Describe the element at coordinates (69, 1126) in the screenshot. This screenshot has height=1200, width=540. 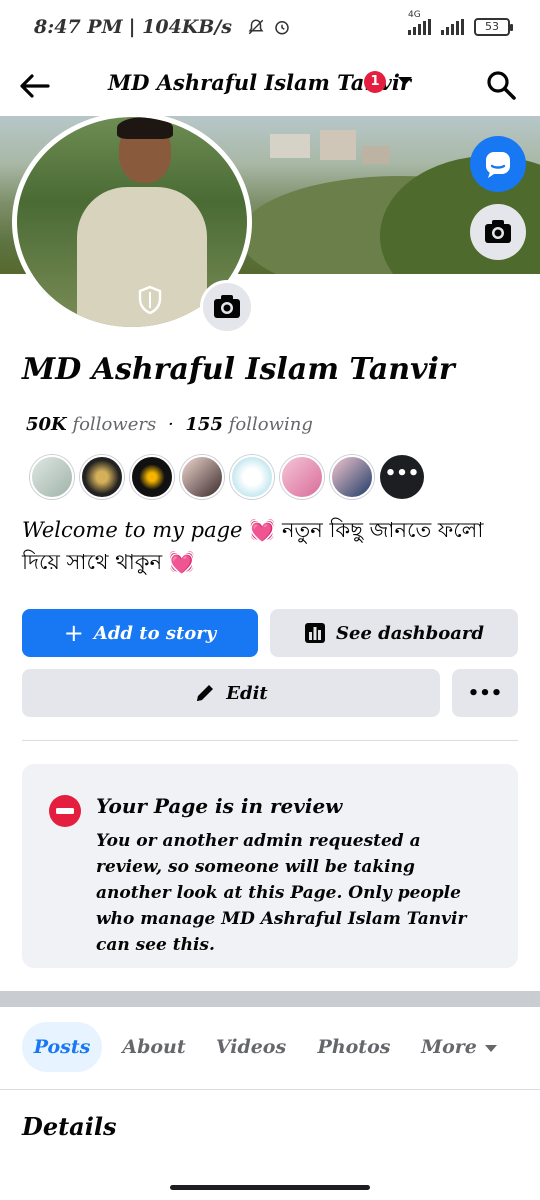
I see `details-heading: Details` at that location.